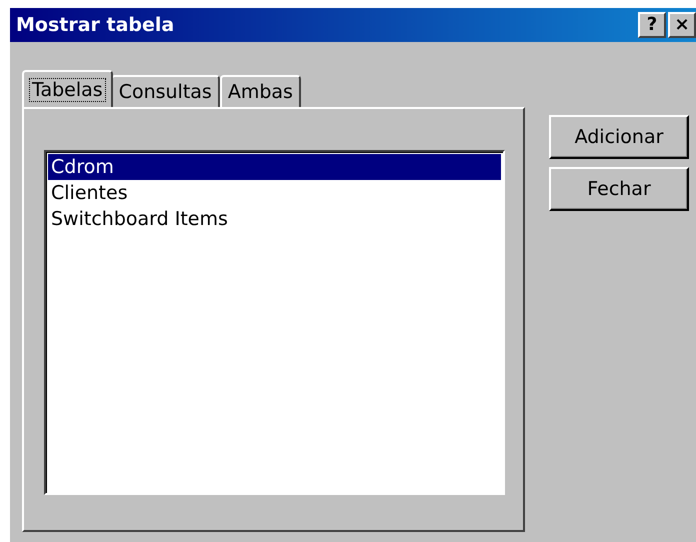  What do you see at coordinates (274, 167) in the screenshot?
I see `list-item: Cdrom` at bounding box center [274, 167].